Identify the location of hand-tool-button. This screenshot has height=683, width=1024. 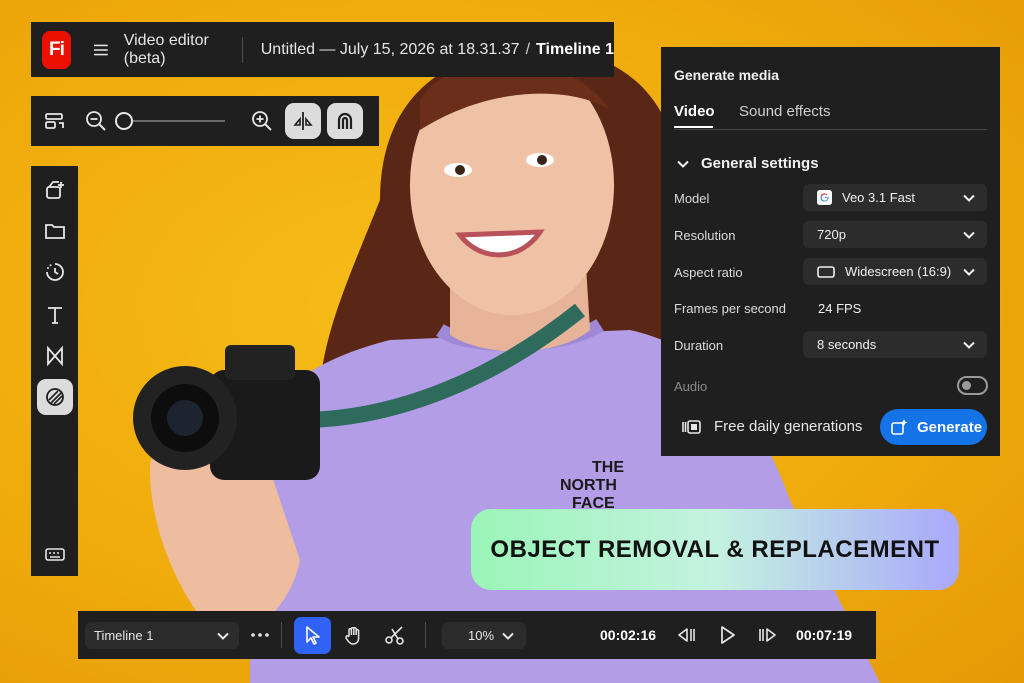
(353, 635).